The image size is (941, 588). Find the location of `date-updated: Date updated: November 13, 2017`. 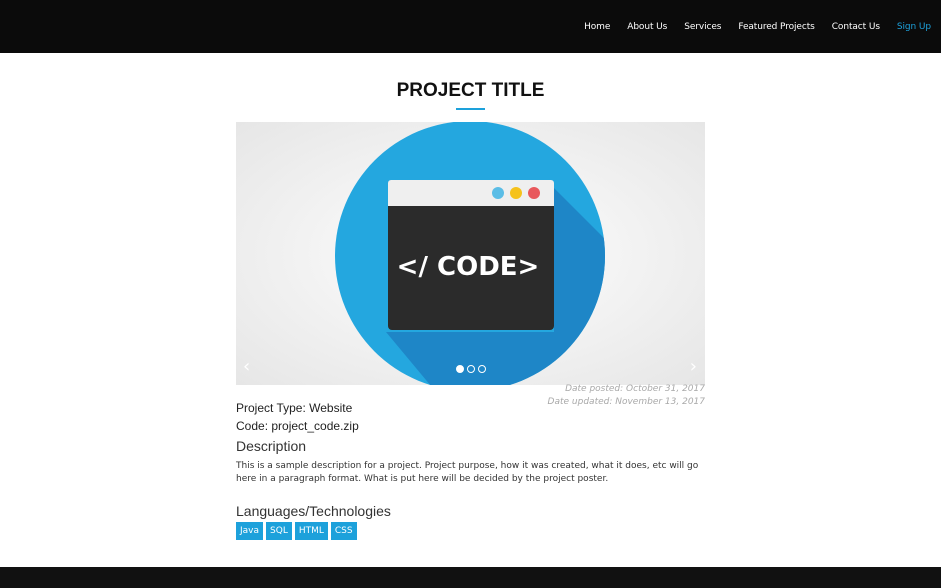

date-updated: Date updated: November 13, 2017 is located at coordinates (626, 402).